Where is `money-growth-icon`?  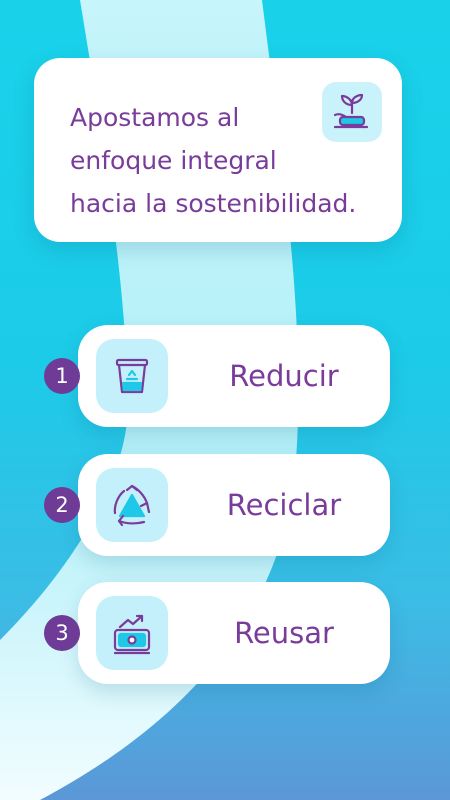
money-growth-icon is located at coordinates (132, 634).